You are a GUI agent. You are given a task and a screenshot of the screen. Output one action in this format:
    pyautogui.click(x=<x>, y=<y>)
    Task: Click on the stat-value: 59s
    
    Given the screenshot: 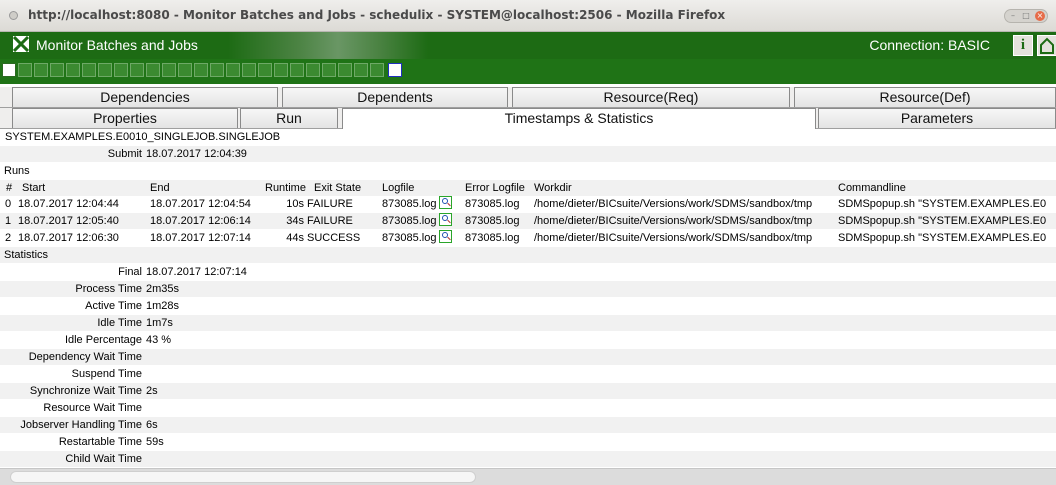 What is the action you would take?
    pyautogui.click(x=155, y=442)
    